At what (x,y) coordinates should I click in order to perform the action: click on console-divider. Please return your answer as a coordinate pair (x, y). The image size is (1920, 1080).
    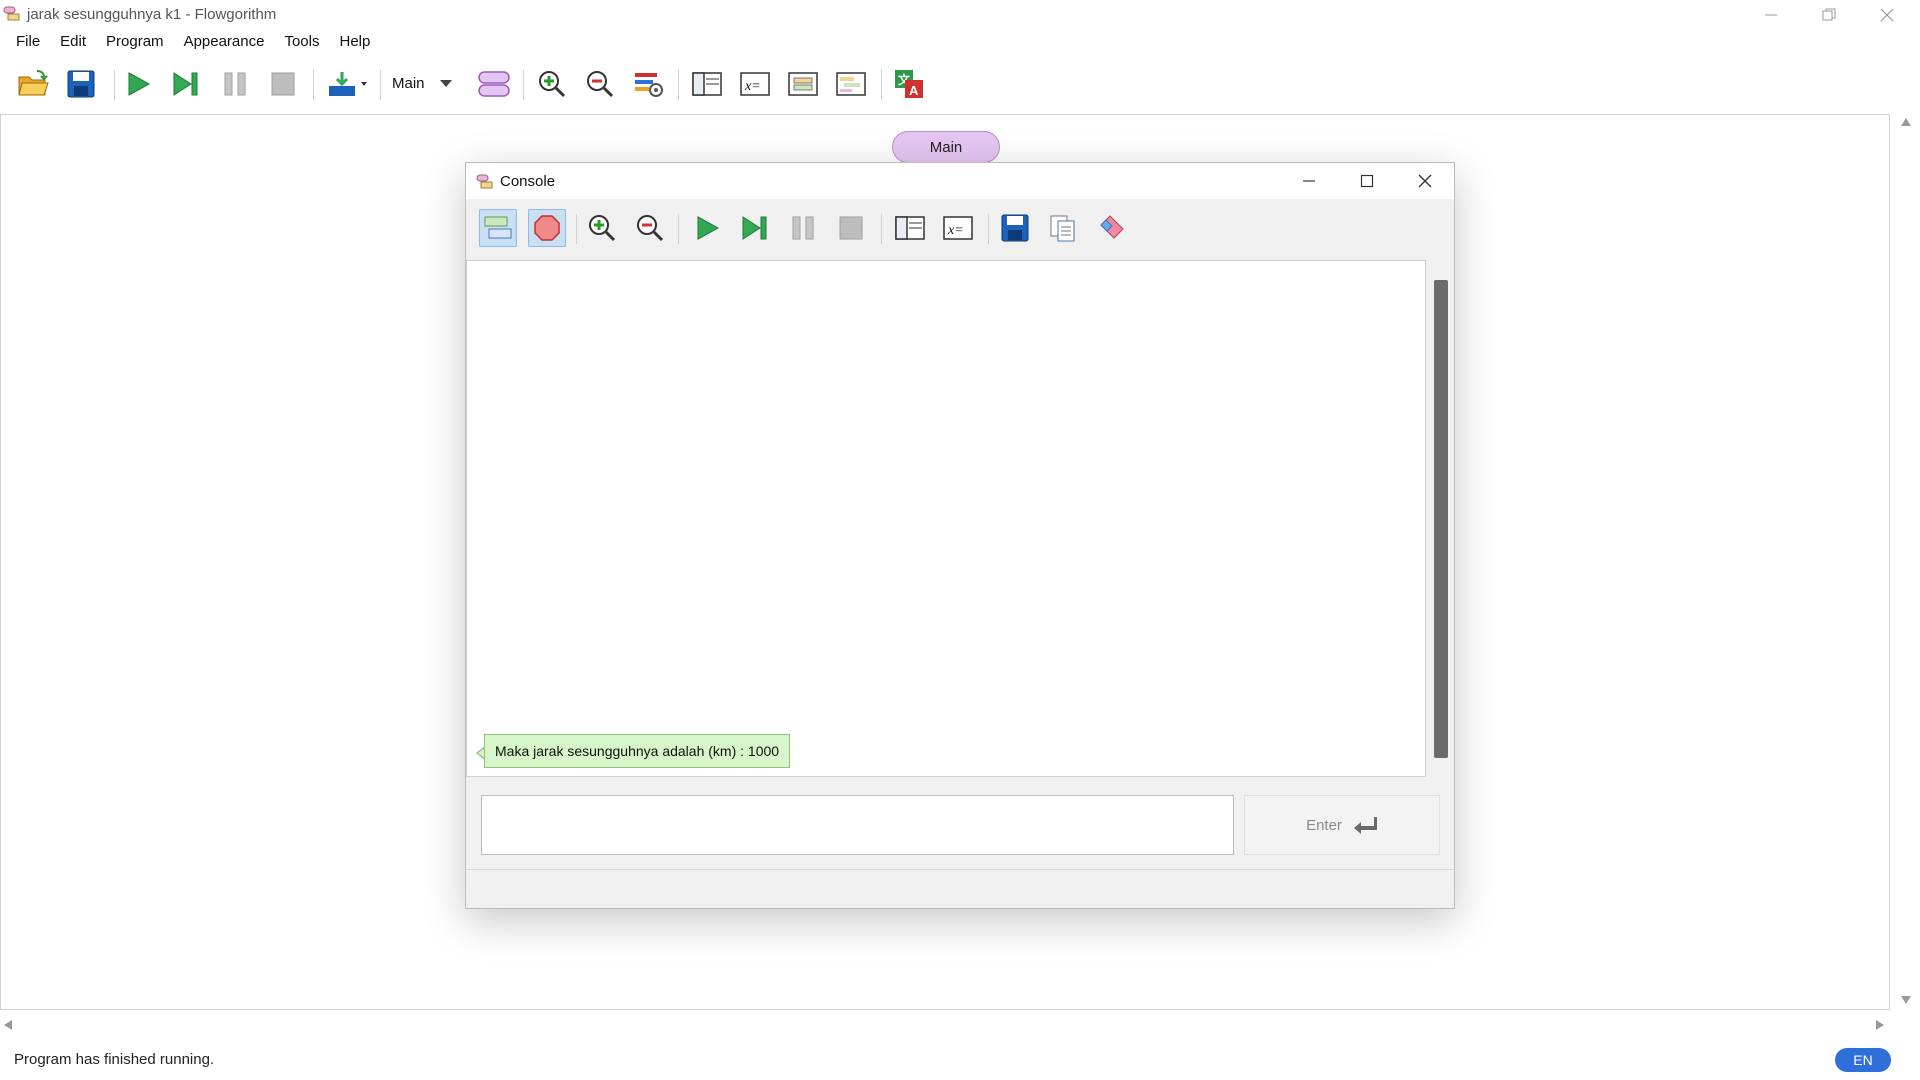
    Looking at the image, I should click on (960, 869).